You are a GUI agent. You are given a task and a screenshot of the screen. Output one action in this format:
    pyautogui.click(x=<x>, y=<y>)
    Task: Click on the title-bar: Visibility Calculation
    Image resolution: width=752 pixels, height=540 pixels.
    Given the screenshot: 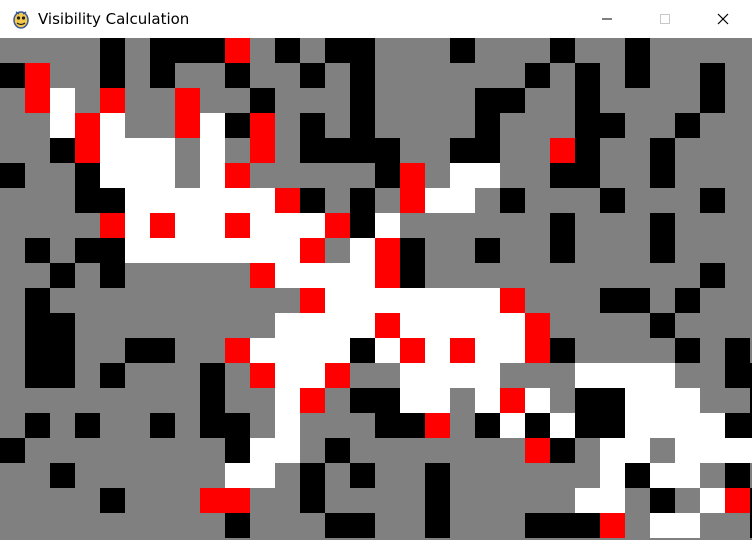 What is the action you would take?
    pyautogui.click(x=376, y=19)
    